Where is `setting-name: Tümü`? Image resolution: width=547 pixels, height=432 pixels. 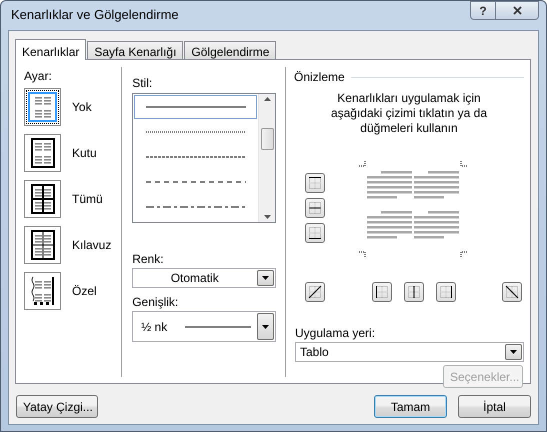 setting-name: Tümü is located at coordinates (87, 199).